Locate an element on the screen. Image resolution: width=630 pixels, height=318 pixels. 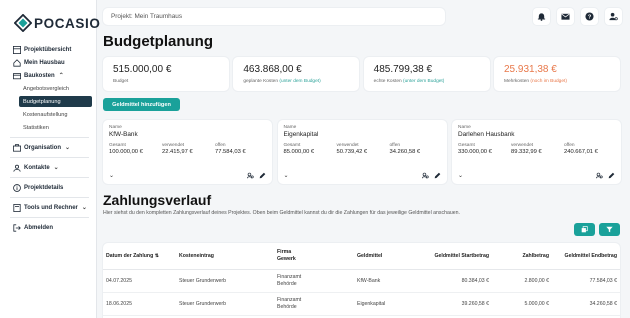
chevron-up-icon: ⌃ is located at coordinates (61, 76).